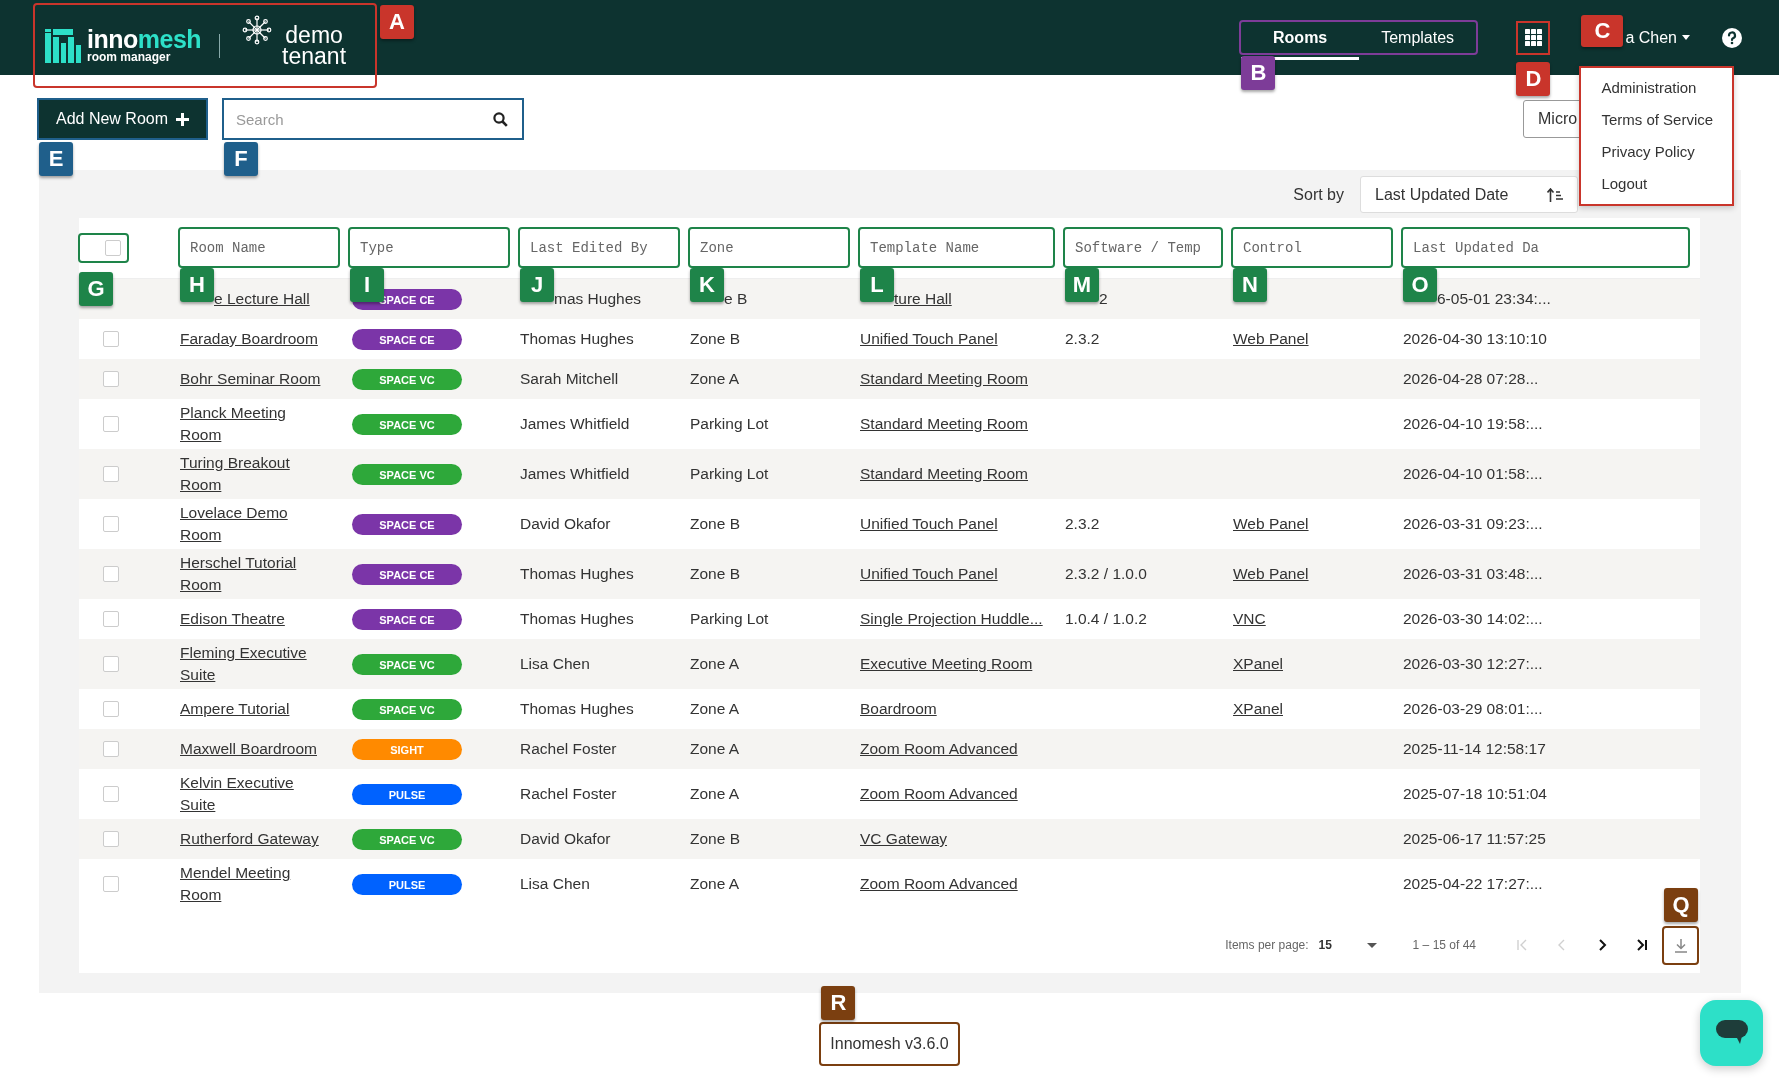  What do you see at coordinates (248, 749) in the screenshot?
I see `room-link: Maxwell Boardroom` at bounding box center [248, 749].